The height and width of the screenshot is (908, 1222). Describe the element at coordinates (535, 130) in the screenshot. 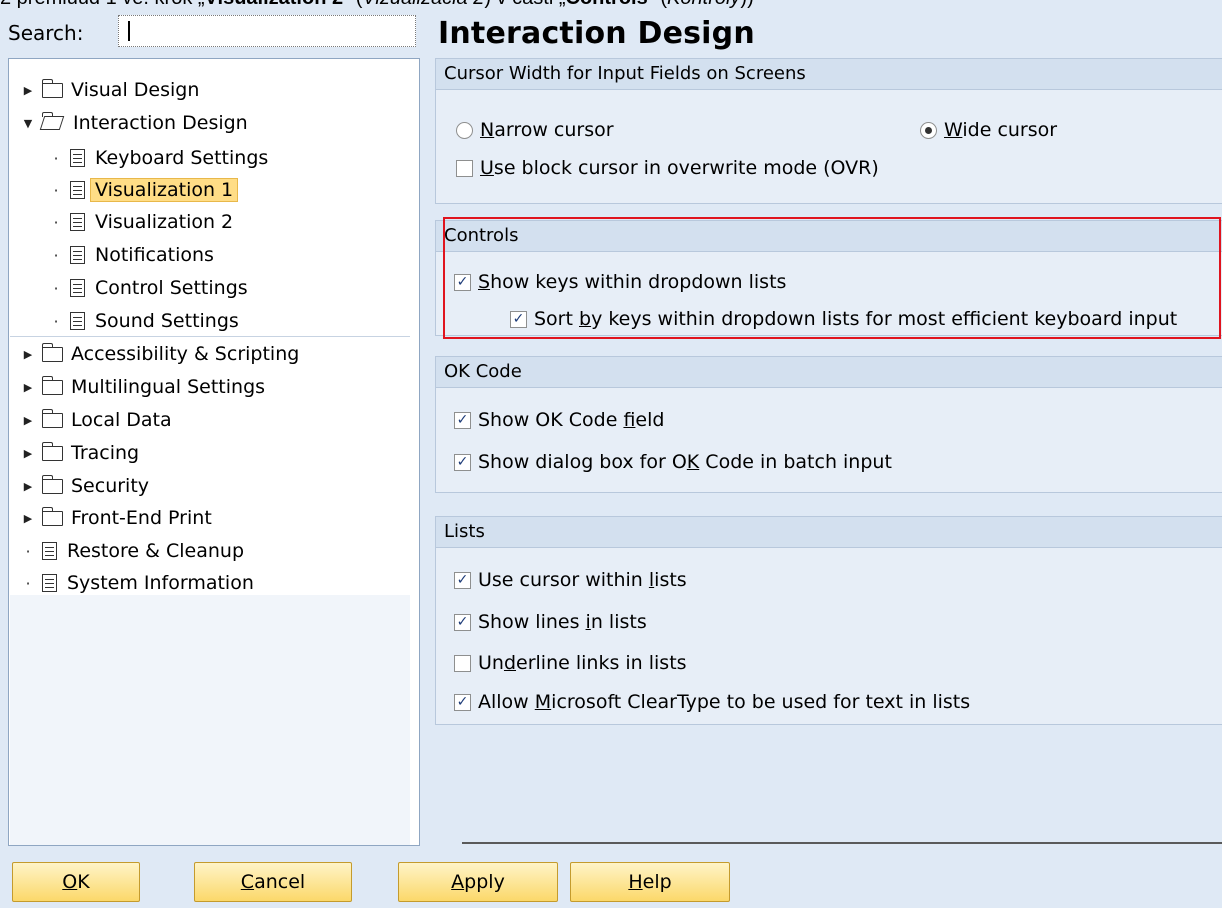

I see `narrow-cursor-radio: Narrow cursor` at that location.